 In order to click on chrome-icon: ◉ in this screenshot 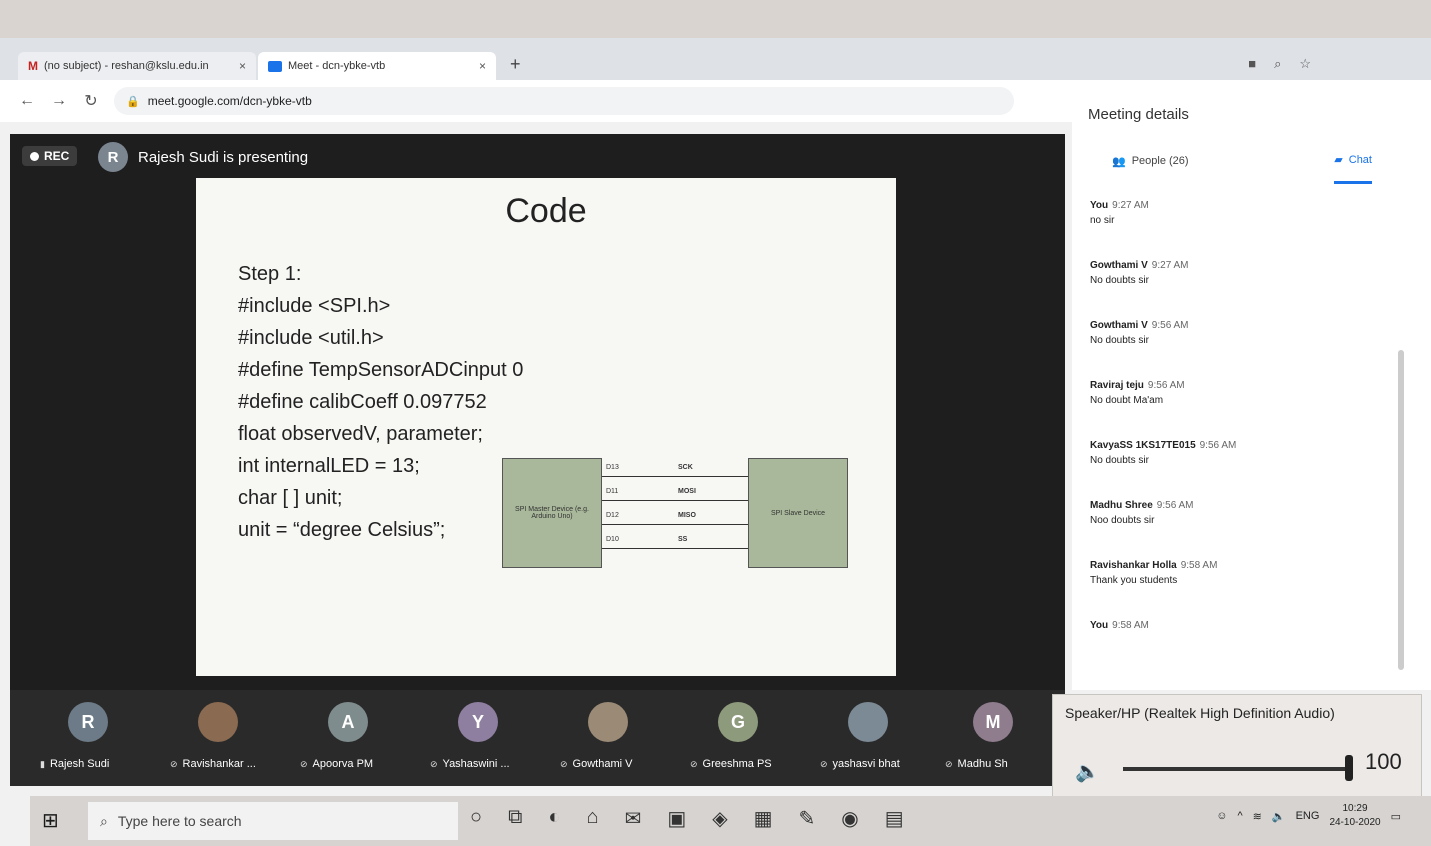, I will do `click(849, 818)`.